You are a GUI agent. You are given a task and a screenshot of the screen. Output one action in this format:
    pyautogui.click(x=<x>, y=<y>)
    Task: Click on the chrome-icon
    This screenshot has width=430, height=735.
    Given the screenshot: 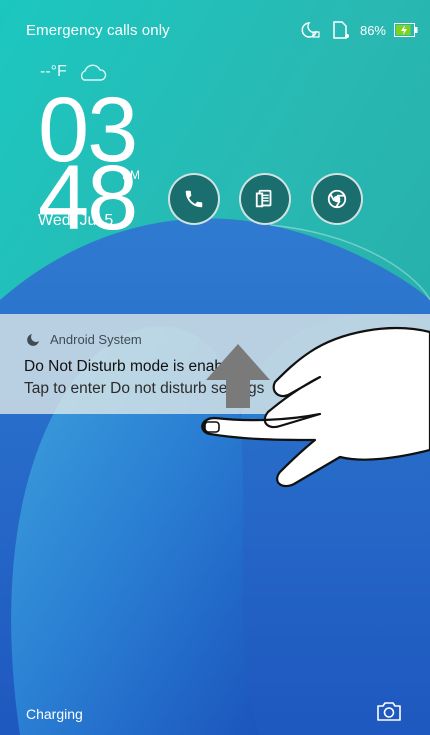 What is the action you would take?
    pyautogui.click(x=337, y=199)
    